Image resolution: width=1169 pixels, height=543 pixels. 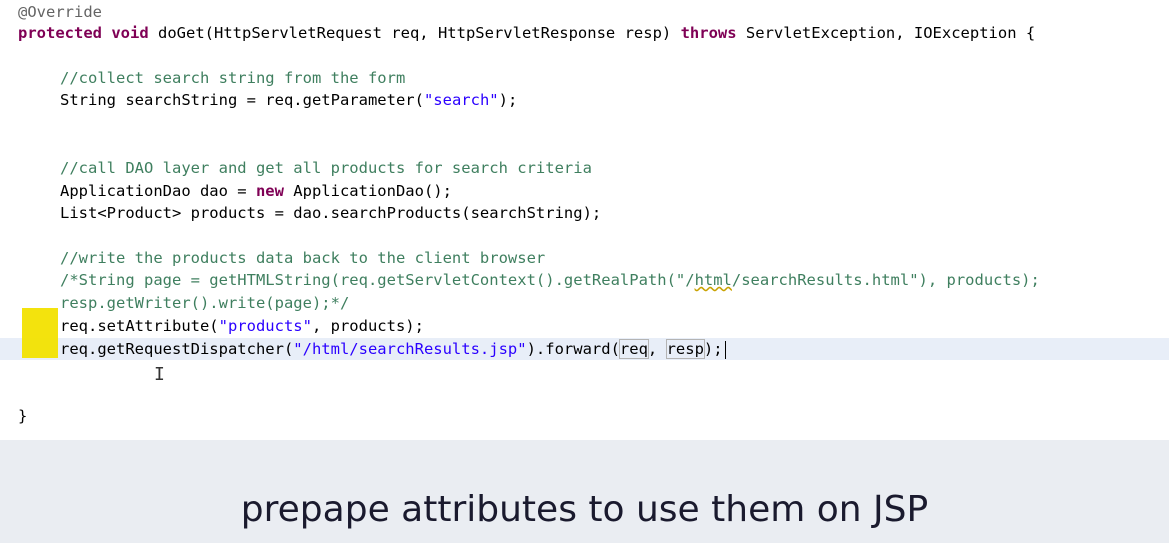 What do you see at coordinates (60, 33) in the screenshot?
I see `keyword-protected: protected` at bounding box center [60, 33].